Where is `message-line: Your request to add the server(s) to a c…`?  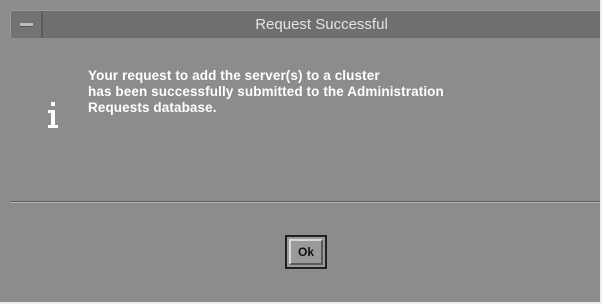 message-line: Your request to add the server(s) to a c… is located at coordinates (234, 75).